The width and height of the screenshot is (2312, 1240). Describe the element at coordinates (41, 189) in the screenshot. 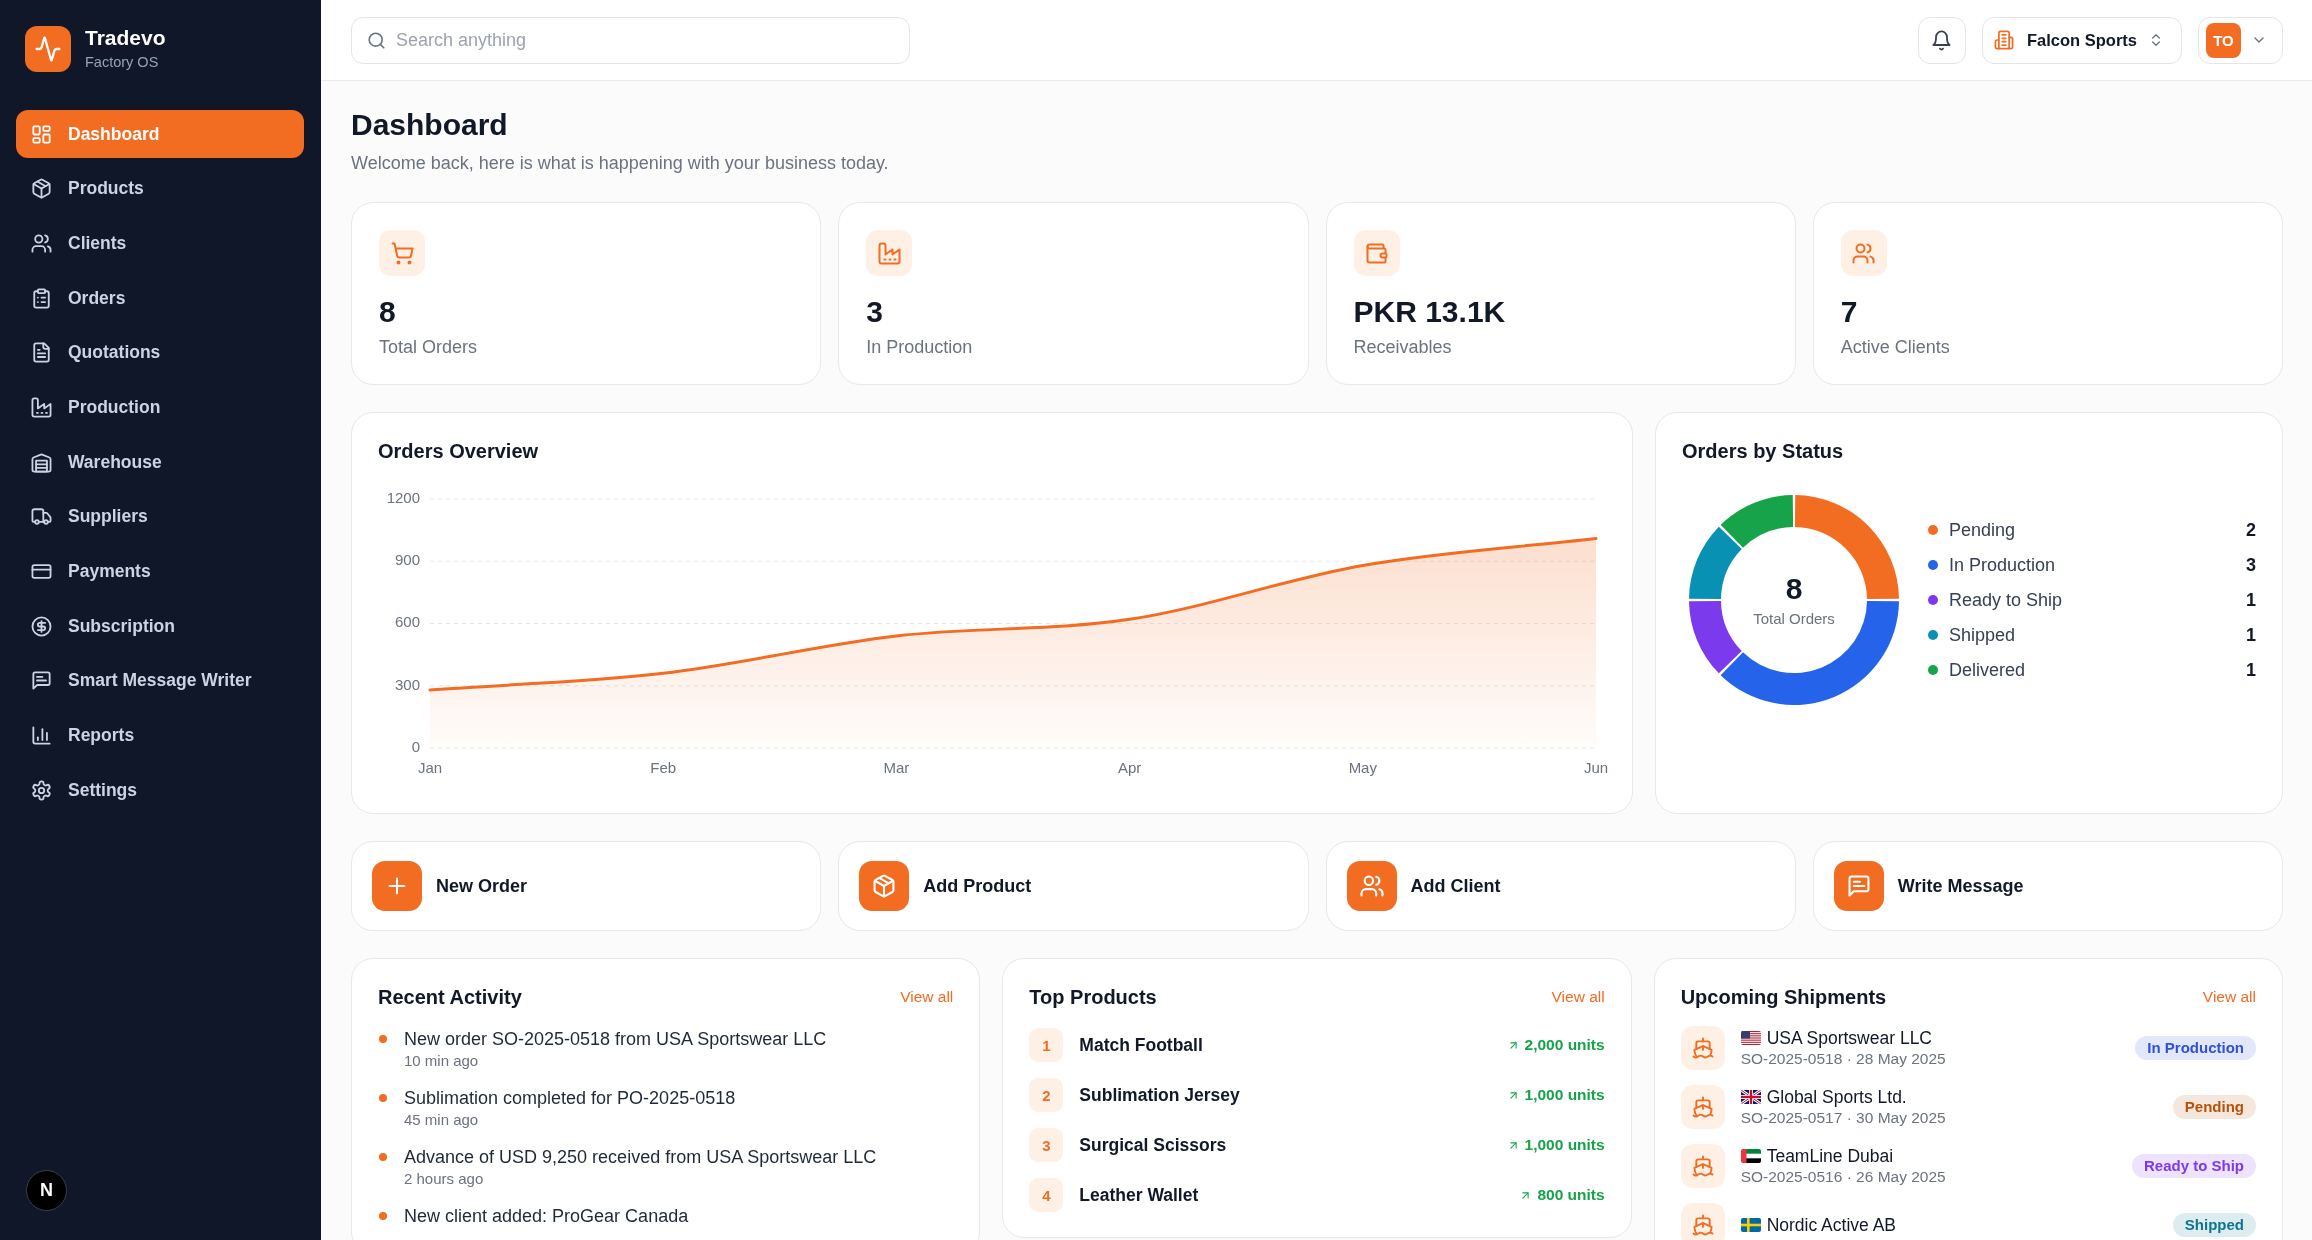

I see `box-icon` at that location.